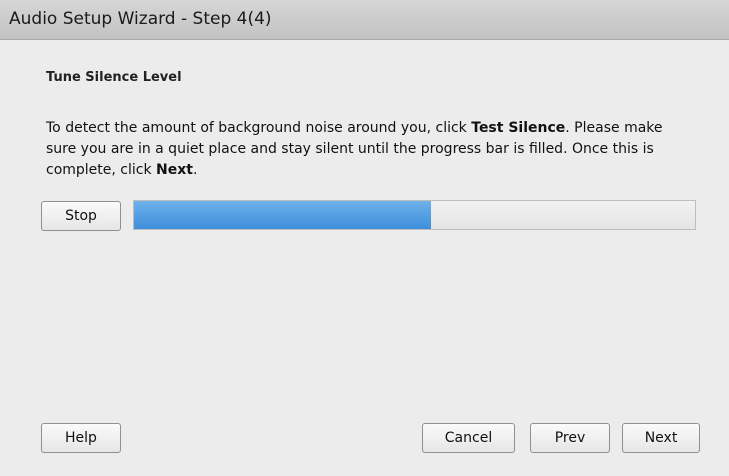  What do you see at coordinates (518, 128) in the screenshot?
I see `test-silence-emphasis: Test Silence` at bounding box center [518, 128].